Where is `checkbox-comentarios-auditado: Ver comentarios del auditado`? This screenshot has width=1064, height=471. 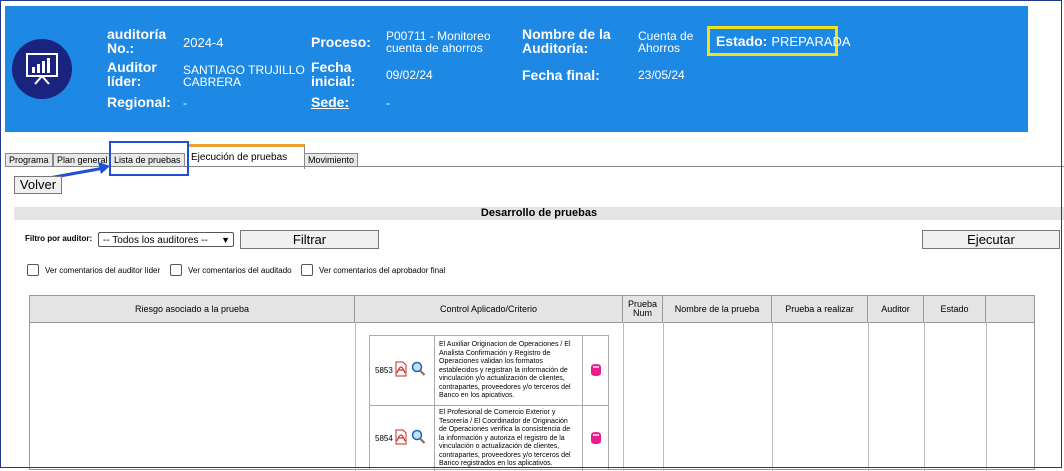 checkbox-comentarios-auditado: Ver comentarios del auditado is located at coordinates (231, 270).